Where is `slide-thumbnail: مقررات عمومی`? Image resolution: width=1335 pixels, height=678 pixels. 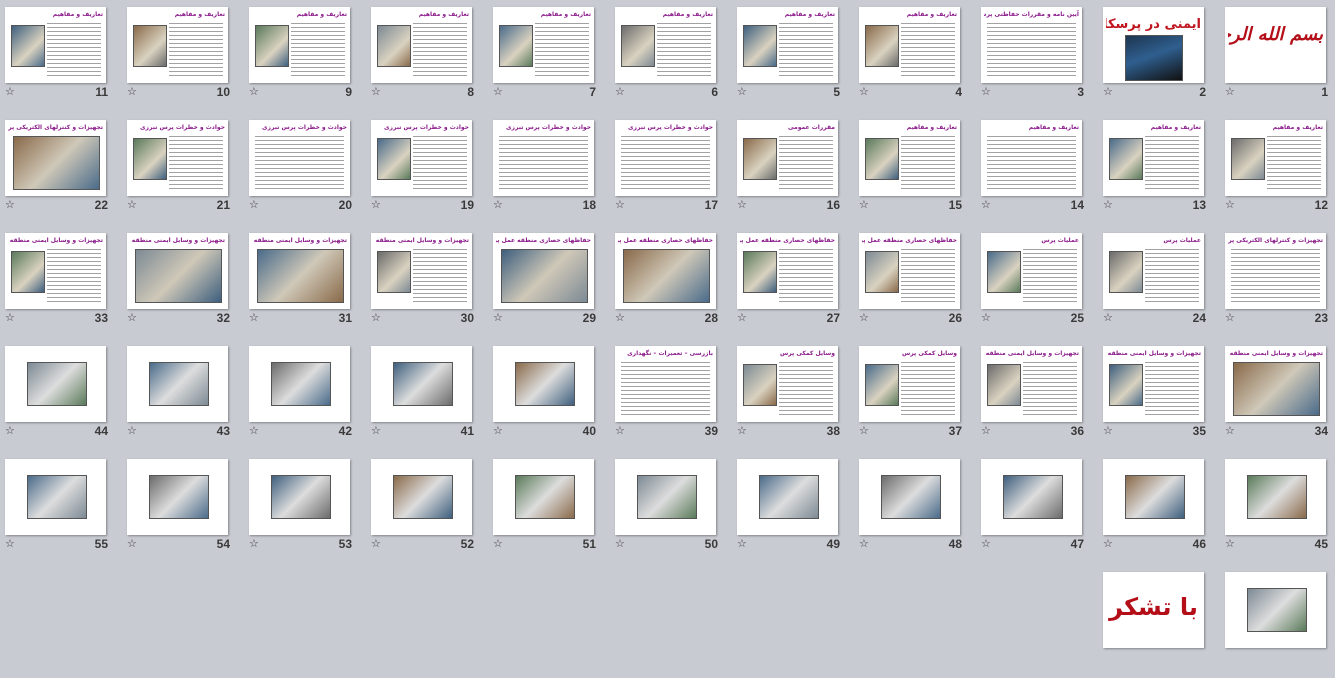 slide-thumbnail: مقررات عمومی is located at coordinates (787, 158).